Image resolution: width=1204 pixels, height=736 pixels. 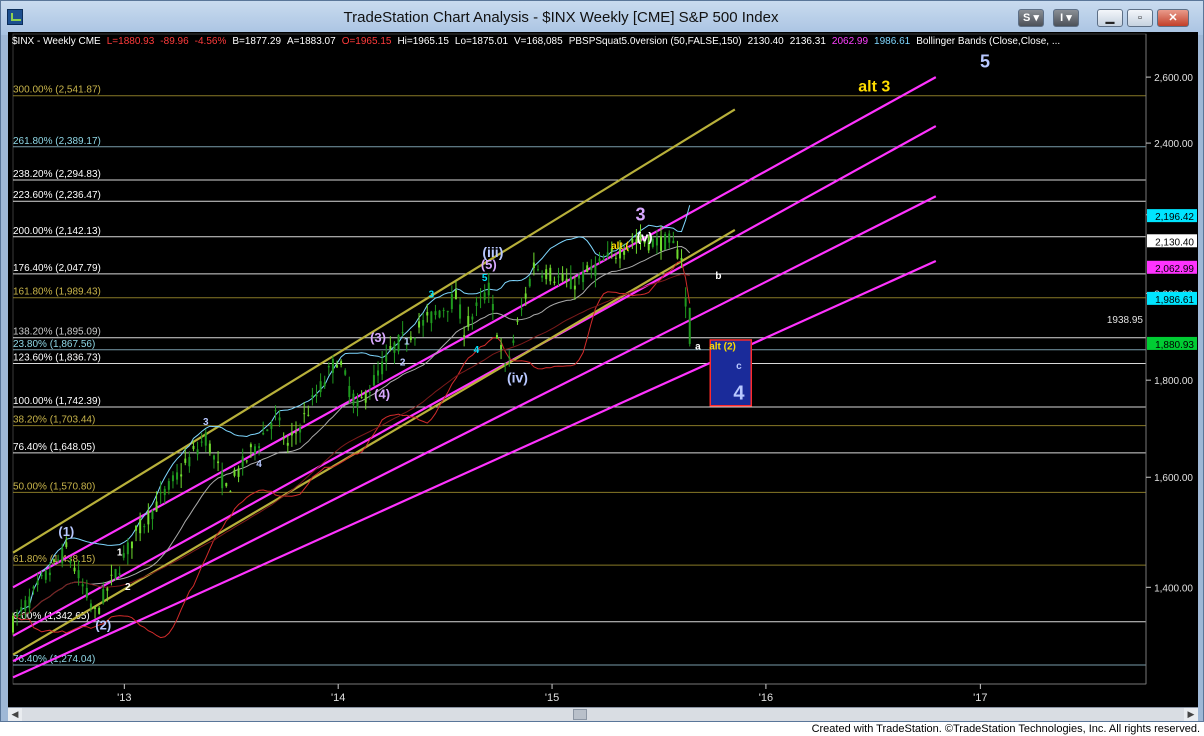 What do you see at coordinates (485, 278) in the screenshot?
I see `wave-label-5-12: 5` at bounding box center [485, 278].